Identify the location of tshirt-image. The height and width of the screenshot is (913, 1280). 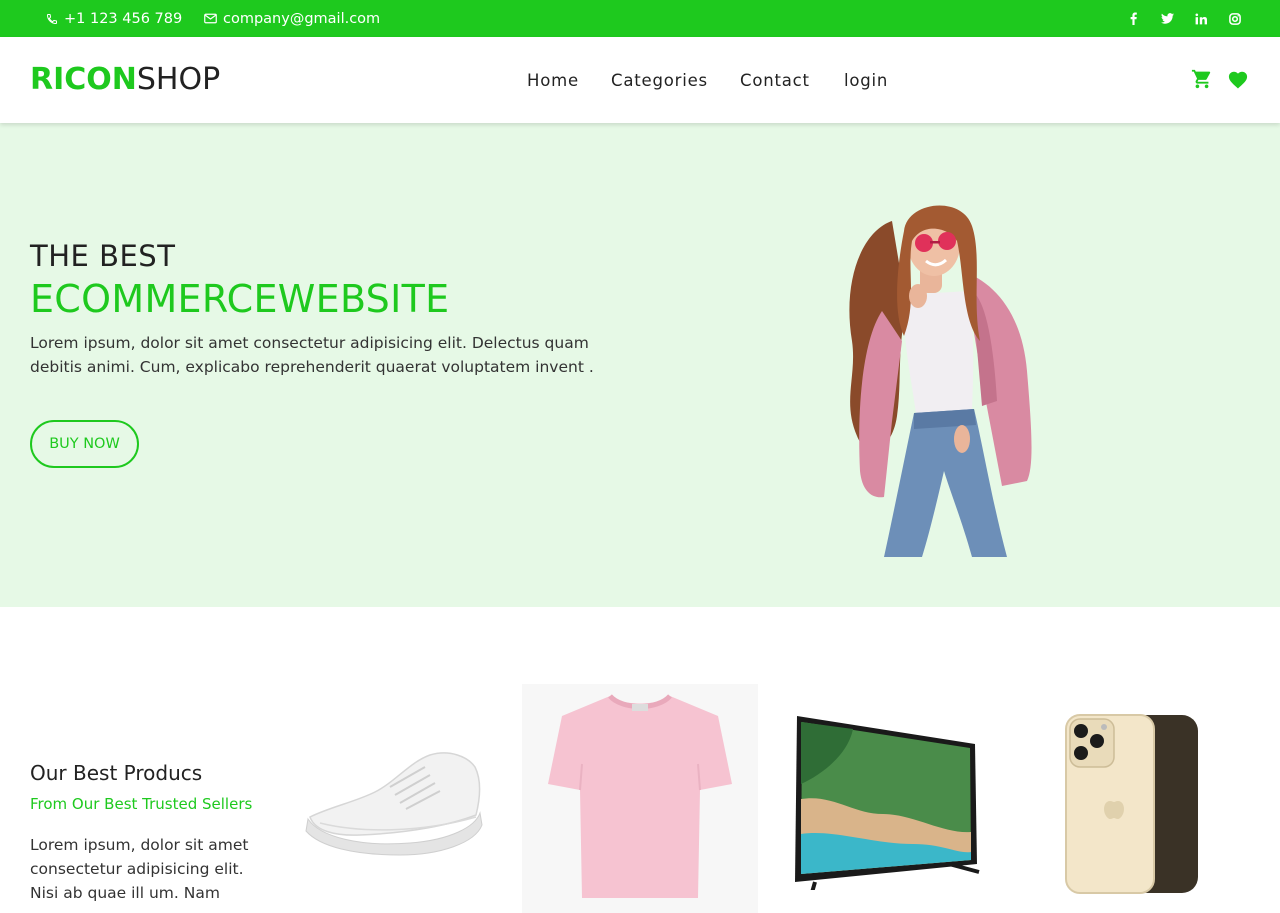
(640, 798).